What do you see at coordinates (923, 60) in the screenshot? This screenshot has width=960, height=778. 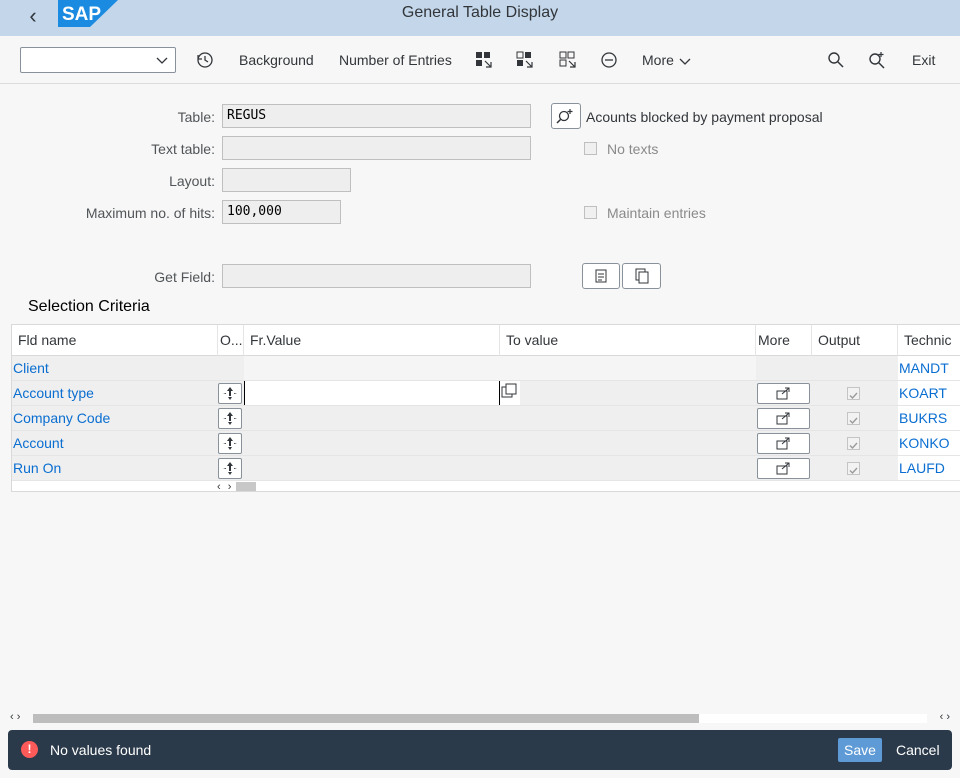 I see `exit-button: Exit` at bounding box center [923, 60].